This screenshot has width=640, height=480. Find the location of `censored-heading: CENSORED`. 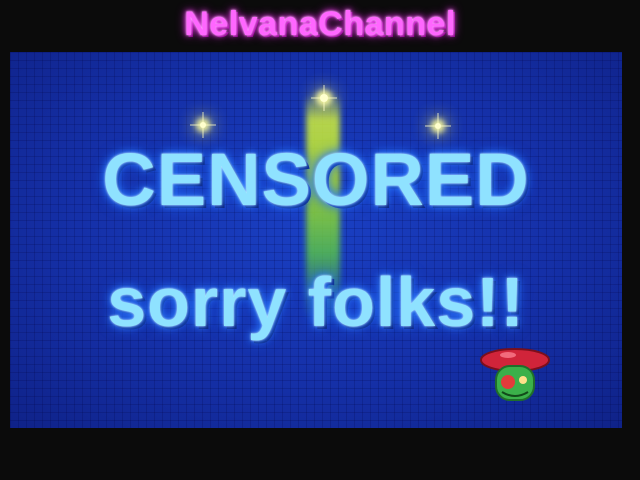

censored-heading: CENSORED is located at coordinates (316, 179).